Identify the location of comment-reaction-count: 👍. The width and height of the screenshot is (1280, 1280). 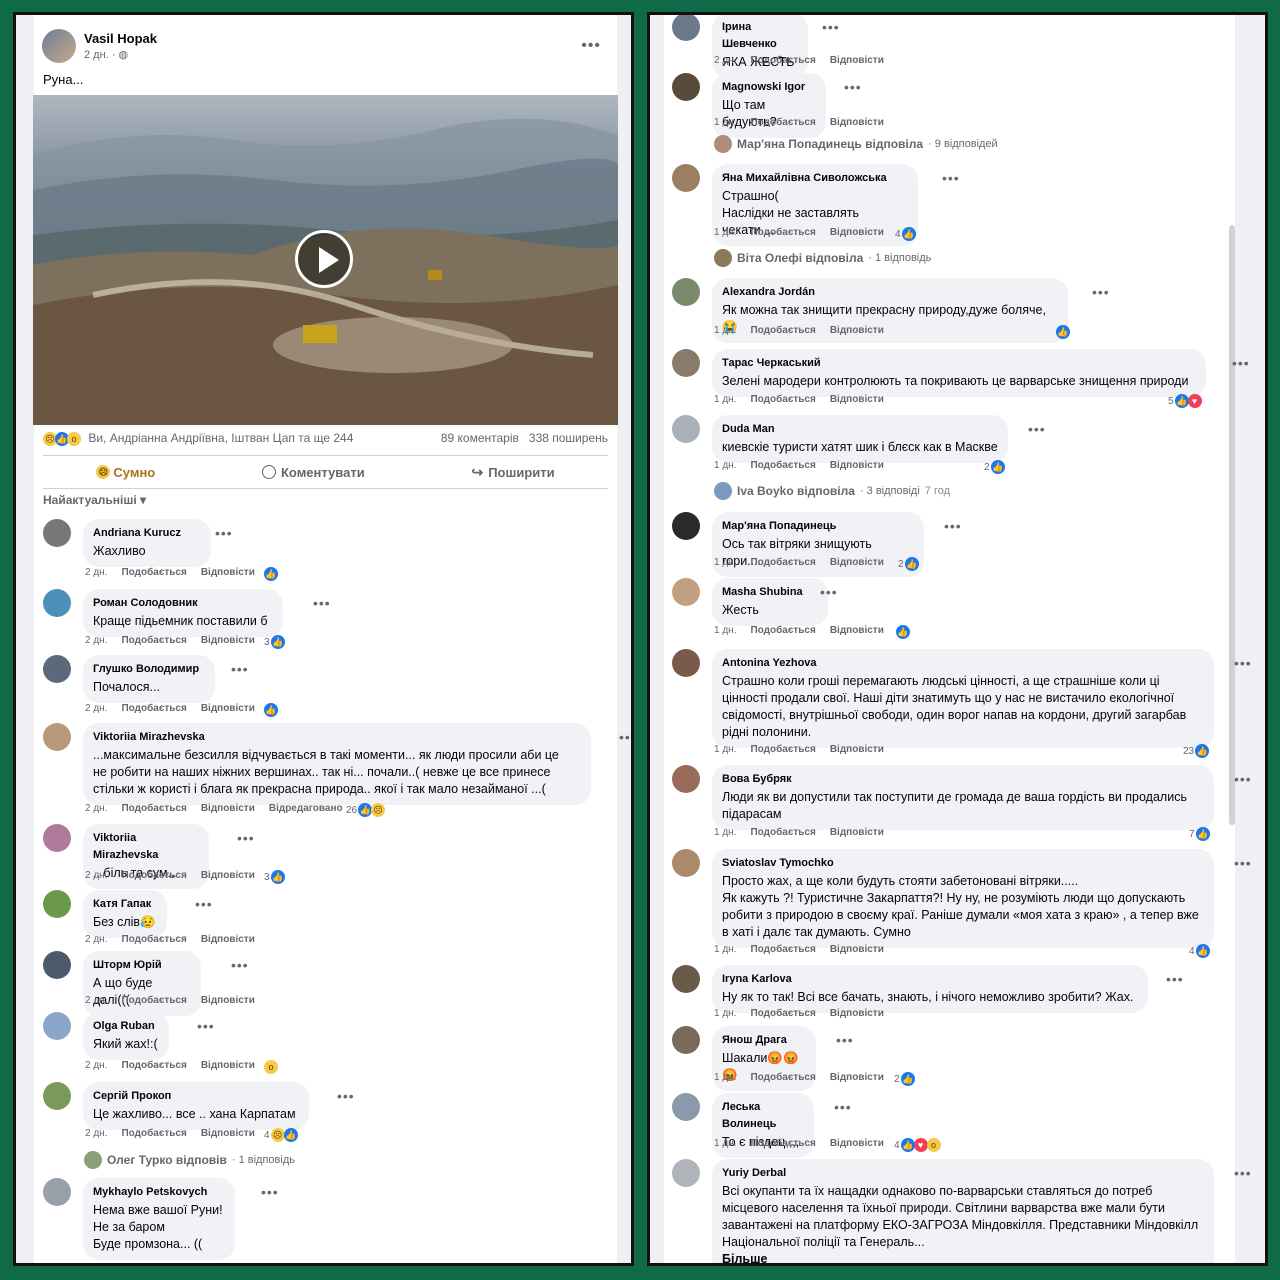
(903, 632).